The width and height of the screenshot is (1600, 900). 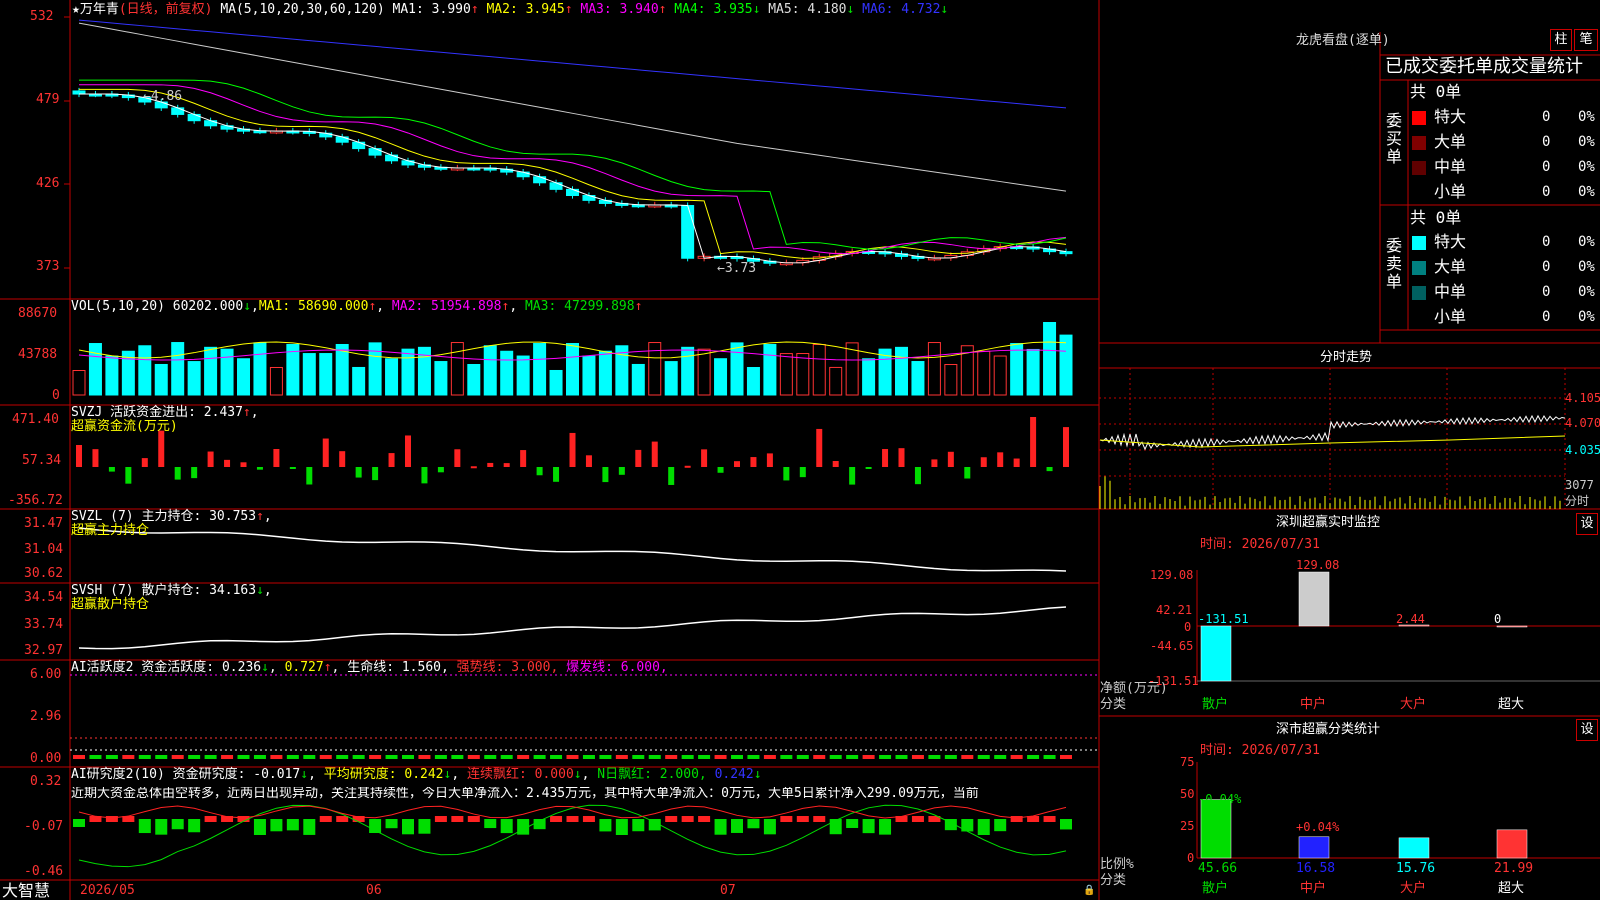 What do you see at coordinates (44, 523) in the screenshot?
I see `svzl-tick: 31.47` at bounding box center [44, 523].